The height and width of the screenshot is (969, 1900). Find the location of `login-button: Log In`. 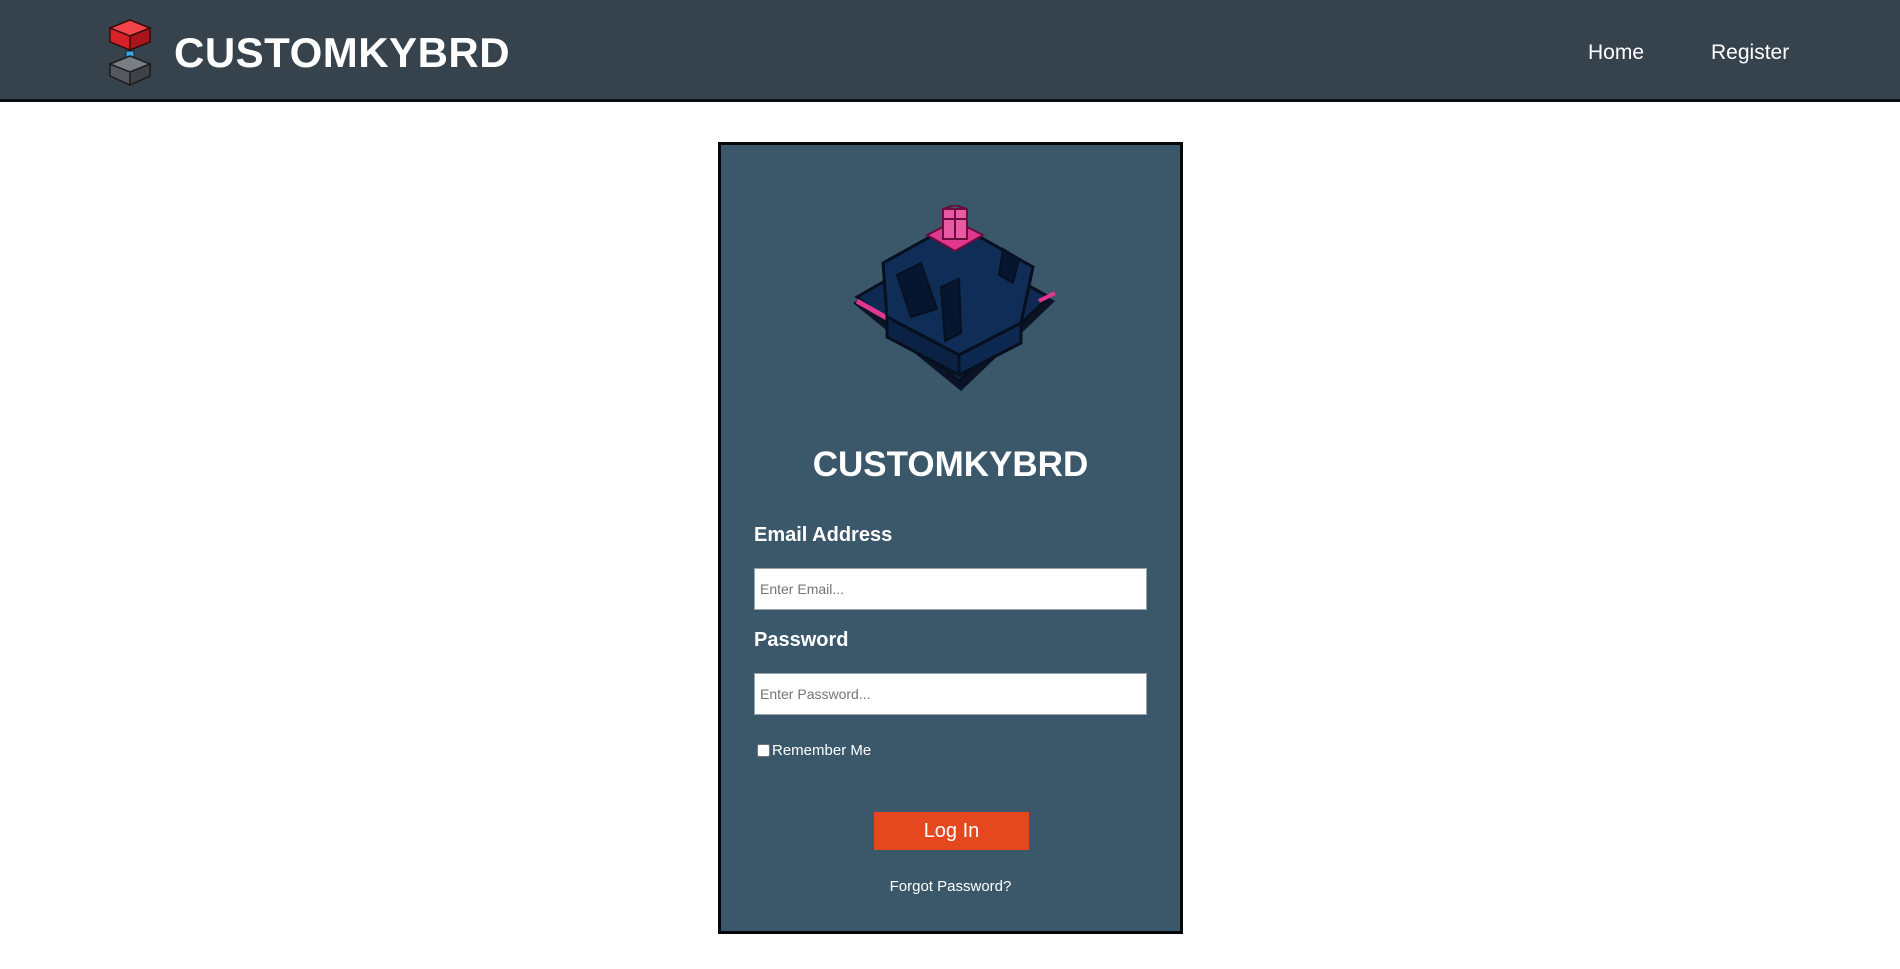

login-button: Log In is located at coordinates (951, 831).